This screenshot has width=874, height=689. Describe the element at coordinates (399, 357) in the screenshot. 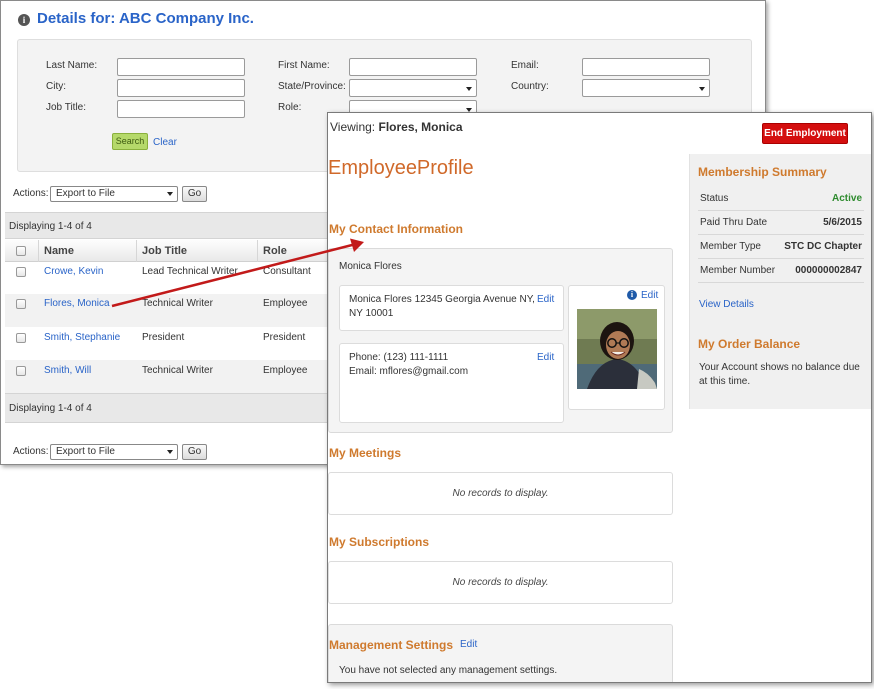

I see `phone-text: Phone: (123) 111-1111` at that location.